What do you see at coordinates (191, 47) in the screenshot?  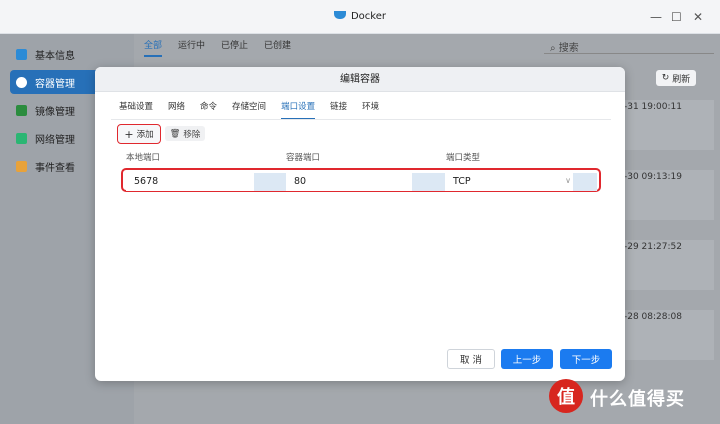 I see `tab-running: 运行中` at bounding box center [191, 47].